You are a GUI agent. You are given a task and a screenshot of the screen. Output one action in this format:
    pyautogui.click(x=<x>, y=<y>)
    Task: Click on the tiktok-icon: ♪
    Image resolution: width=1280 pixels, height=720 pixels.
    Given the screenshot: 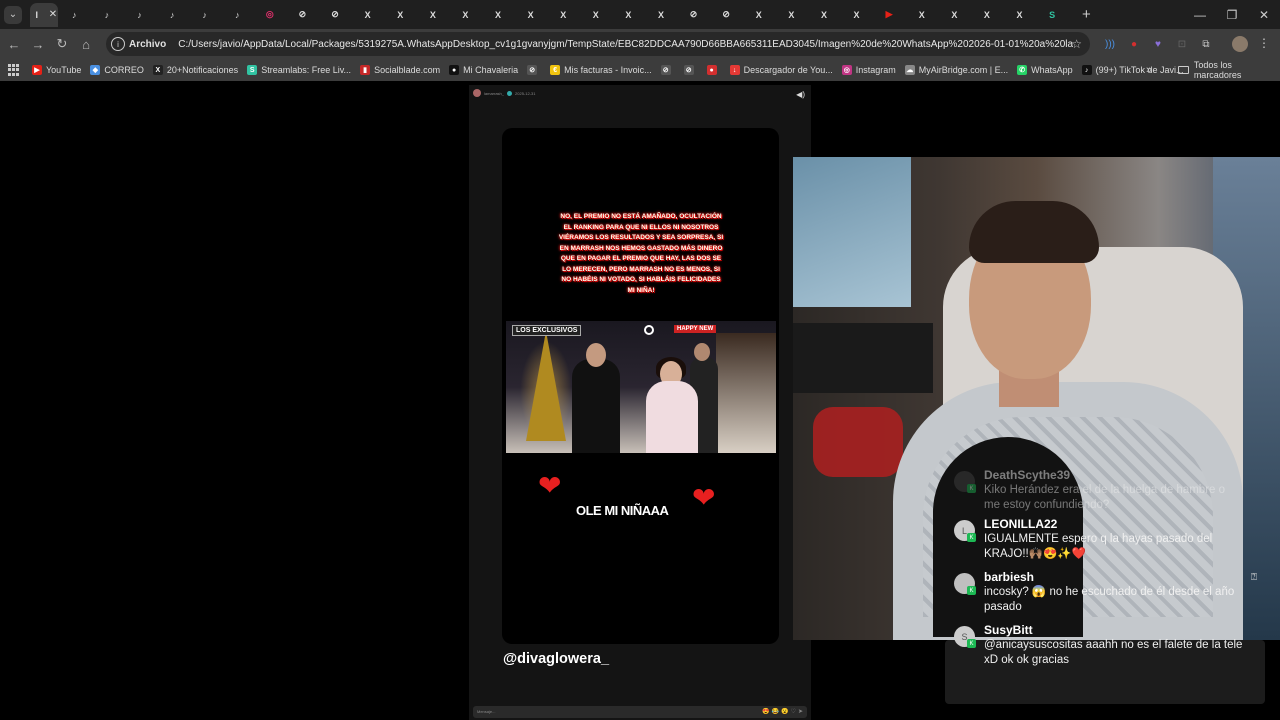 What is the action you would take?
    pyautogui.click(x=204, y=14)
    